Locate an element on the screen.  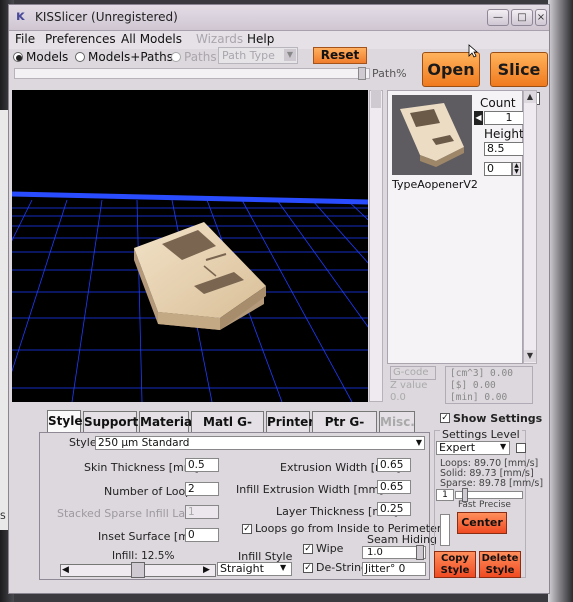
print-stats: [cm^3] 0.00 [$] 0.00 [min] 0.00 is located at coordinates (489, 385).